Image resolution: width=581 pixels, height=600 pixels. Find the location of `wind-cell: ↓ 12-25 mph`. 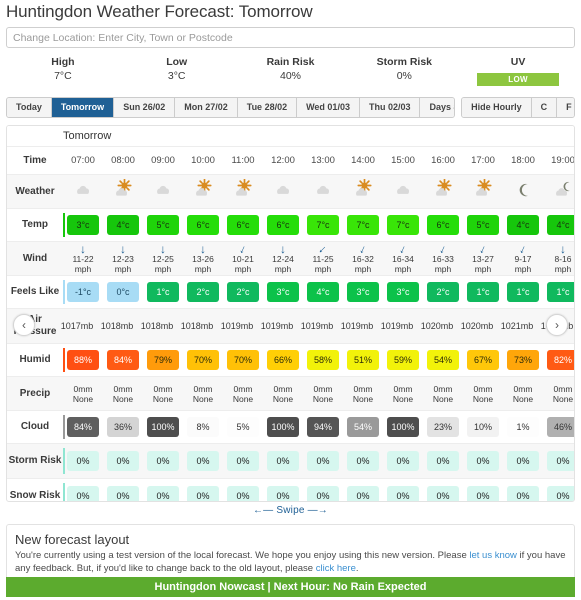

wind-cell: ↓ 12-25 mph is located at coordinates (163, 258).